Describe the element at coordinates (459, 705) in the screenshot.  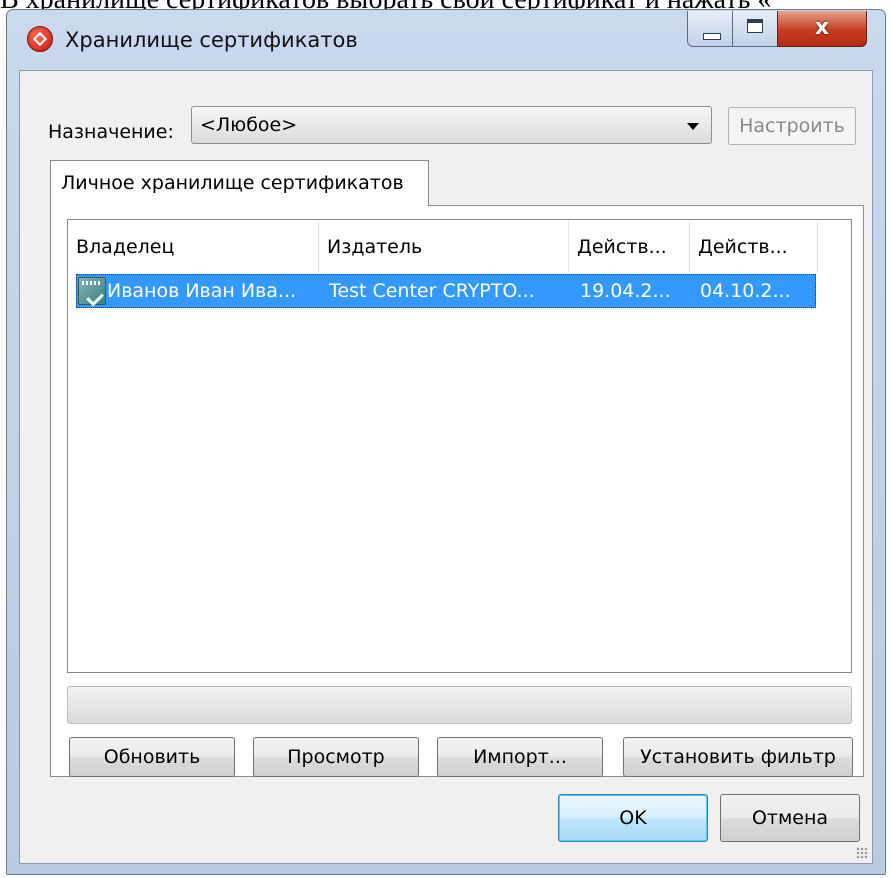
I see `horizontal-scrollbar` at that location.